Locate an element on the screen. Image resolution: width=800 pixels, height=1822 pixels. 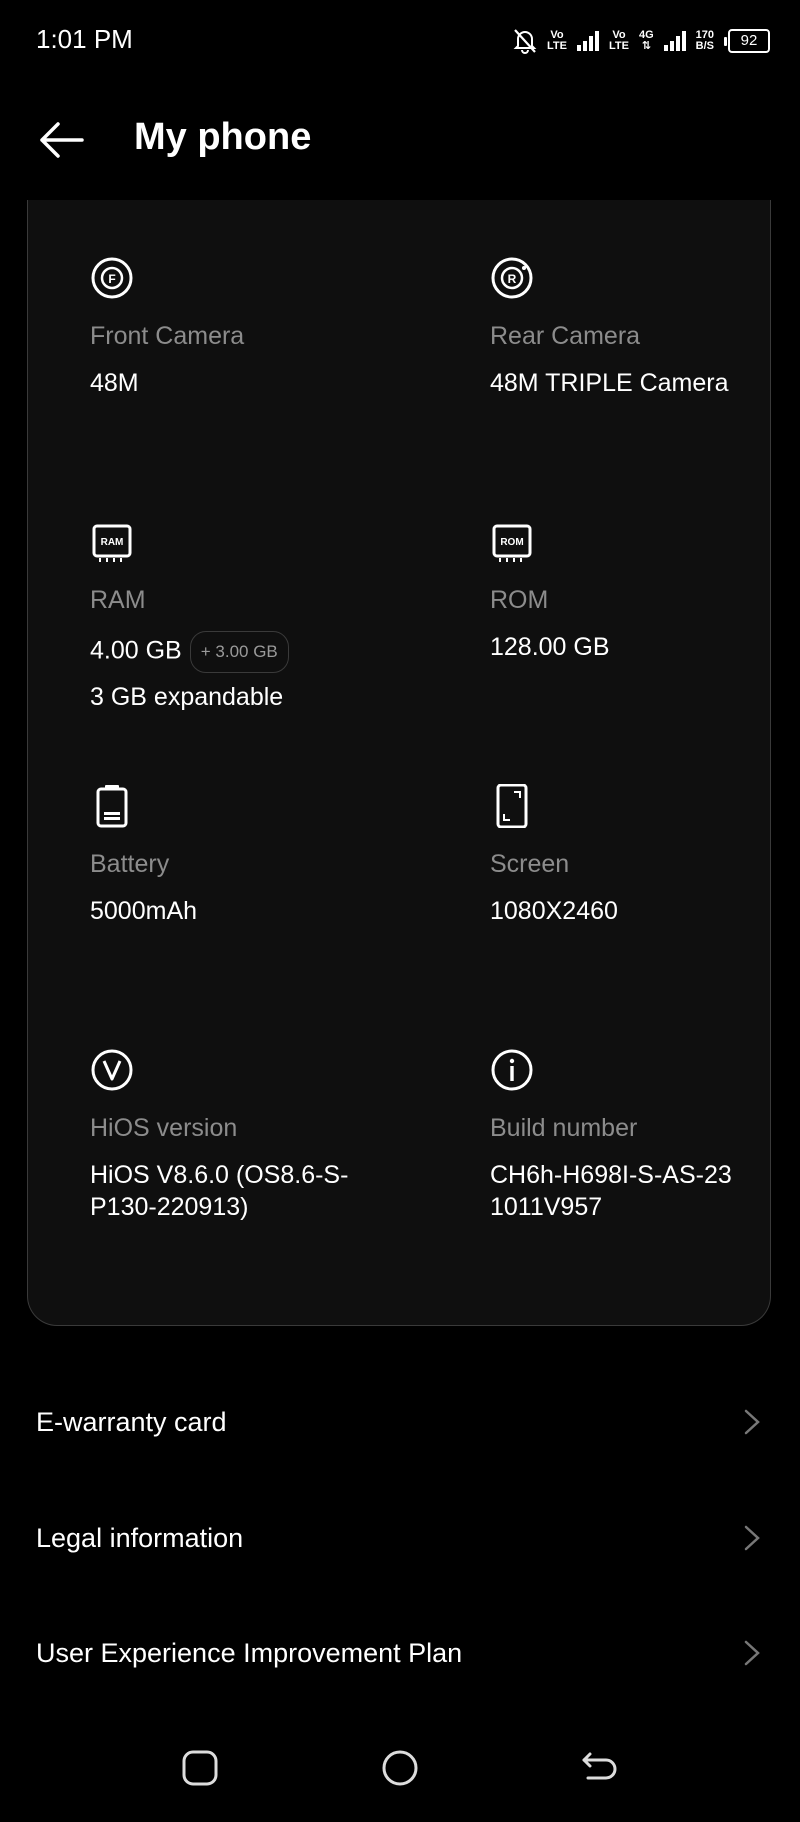
ram-chip-icon: RAM is located at coordinates (112, 543).